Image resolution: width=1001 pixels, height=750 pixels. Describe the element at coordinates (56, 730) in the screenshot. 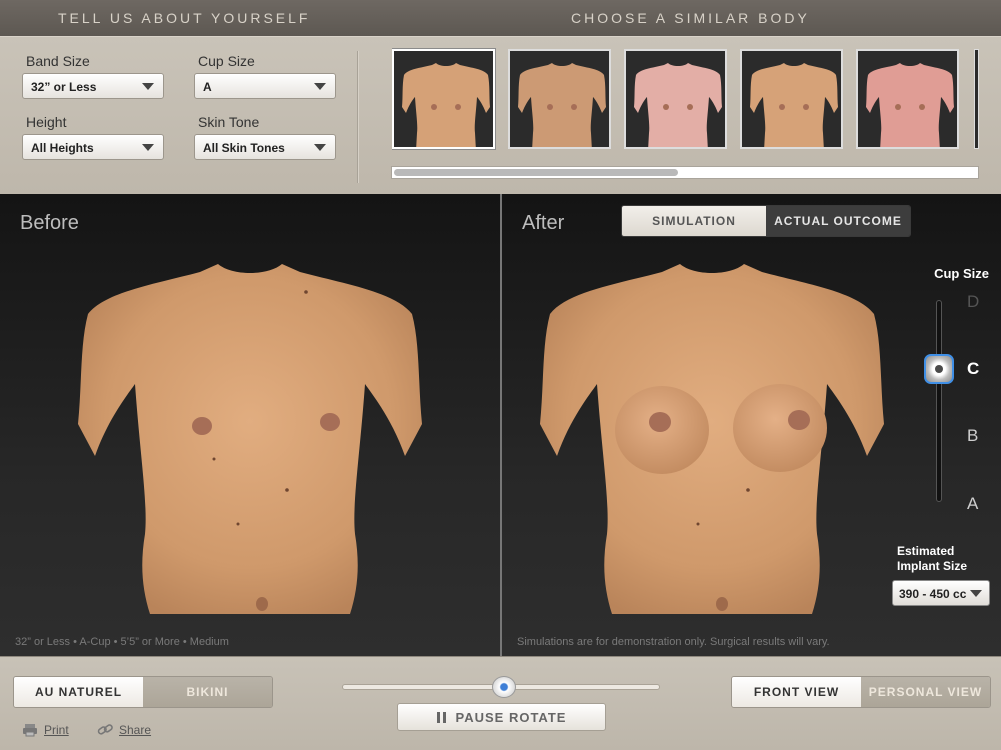

I see `print-label: Print` at that location.